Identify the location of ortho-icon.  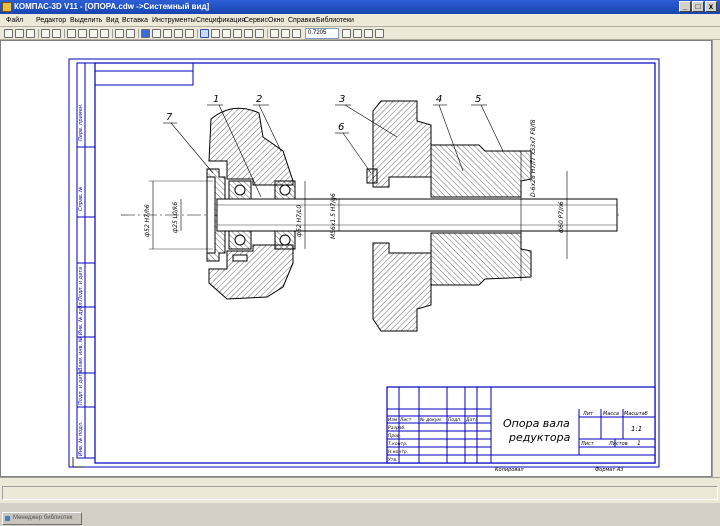
(237, 33).